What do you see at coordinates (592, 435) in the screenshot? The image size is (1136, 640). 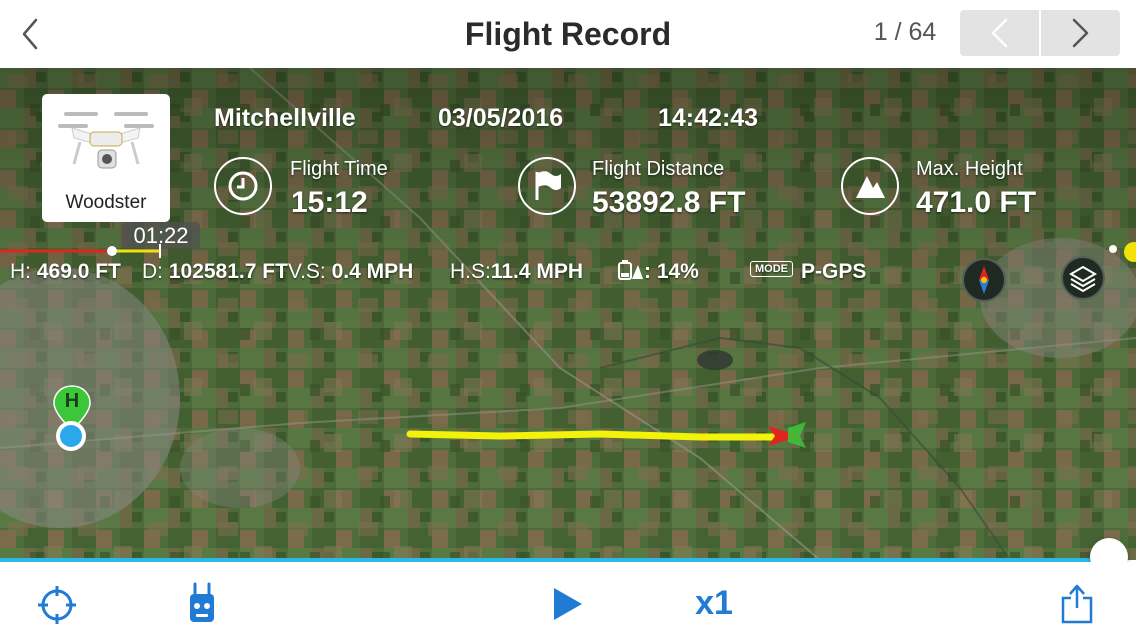 I see `flight-path` at bounding box center [592, 435].